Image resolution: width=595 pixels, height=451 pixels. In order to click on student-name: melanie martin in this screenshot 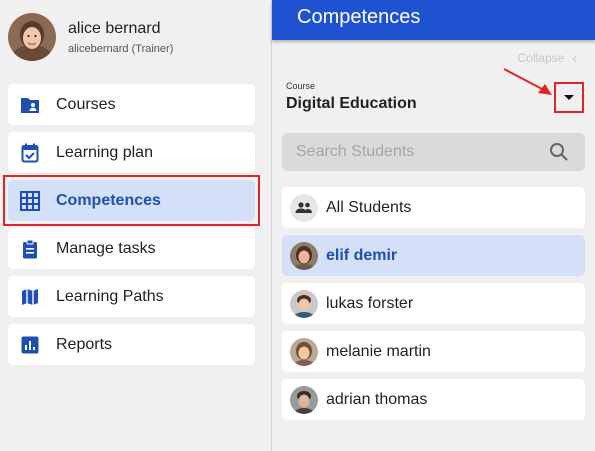, I will do `click(378, 351)`.